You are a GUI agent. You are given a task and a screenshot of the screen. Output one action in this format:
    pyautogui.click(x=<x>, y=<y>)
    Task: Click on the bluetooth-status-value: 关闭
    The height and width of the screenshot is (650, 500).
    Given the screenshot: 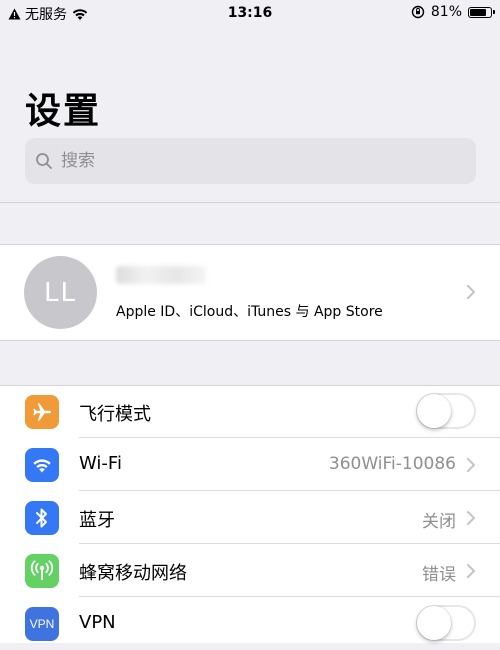 What is the action you would take?
    pyautogui.click(x=439, y=522)
    